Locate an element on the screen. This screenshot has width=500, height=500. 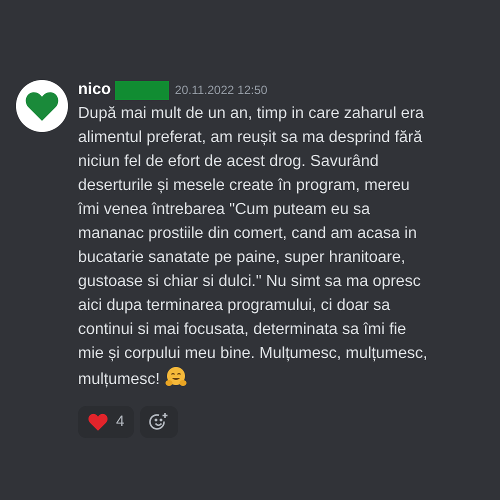
timestamp: 20.11.2022 12:50 is located at coordinates (221, 90).